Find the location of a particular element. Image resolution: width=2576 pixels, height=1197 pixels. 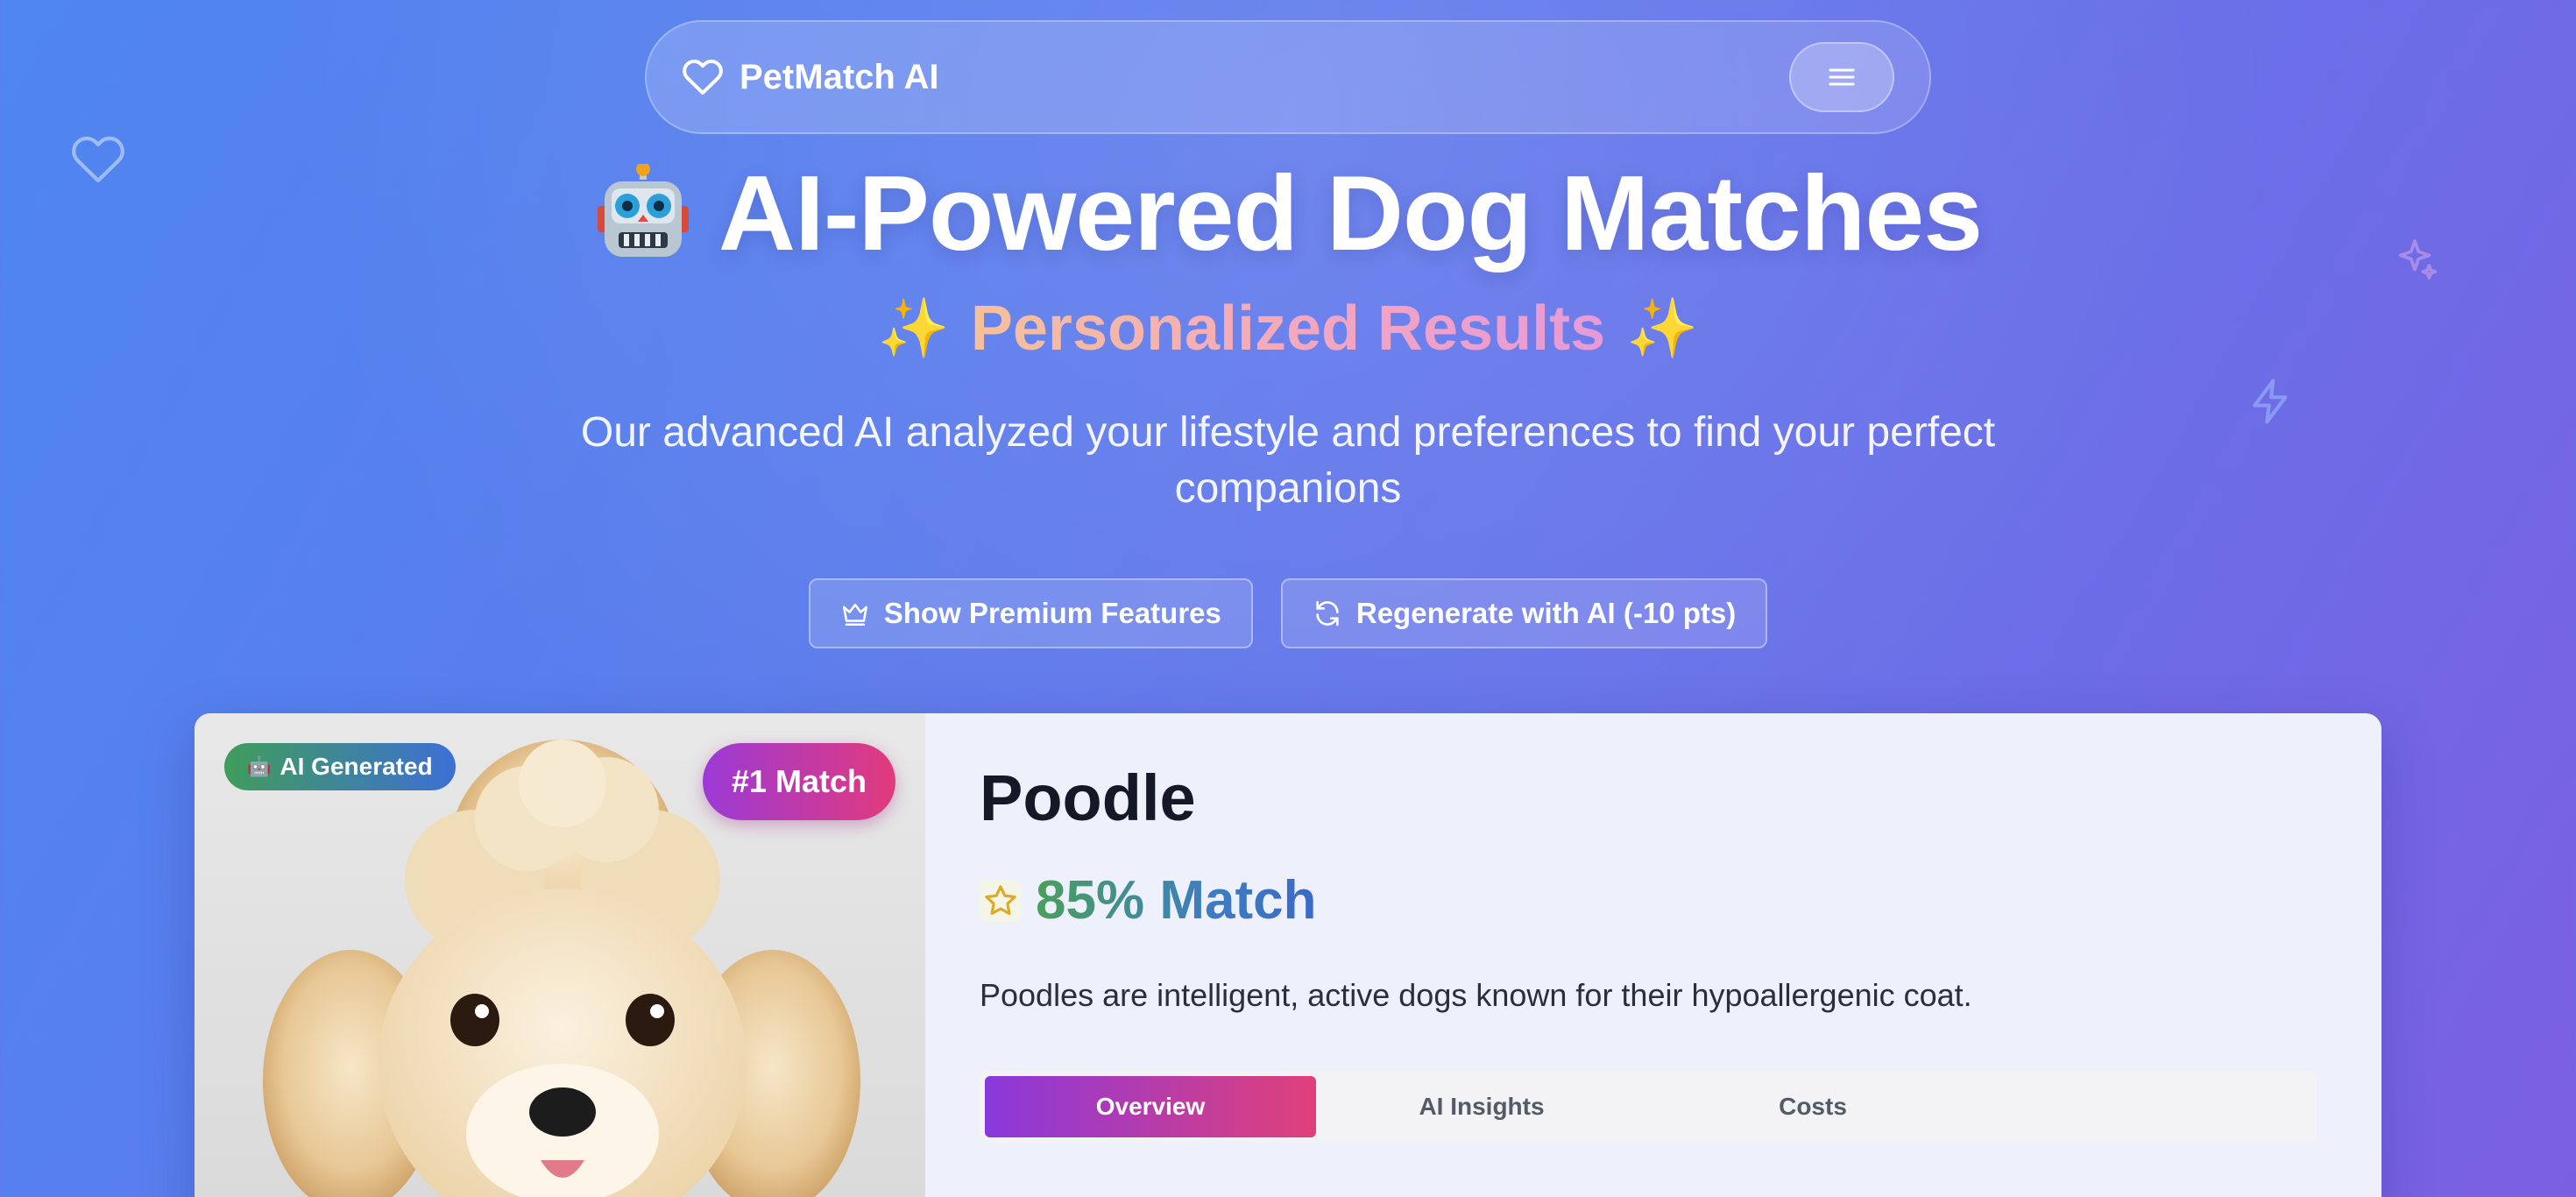

dog-image: 🤖 AI Generated #1 Match is located at coordinates (560, 955).